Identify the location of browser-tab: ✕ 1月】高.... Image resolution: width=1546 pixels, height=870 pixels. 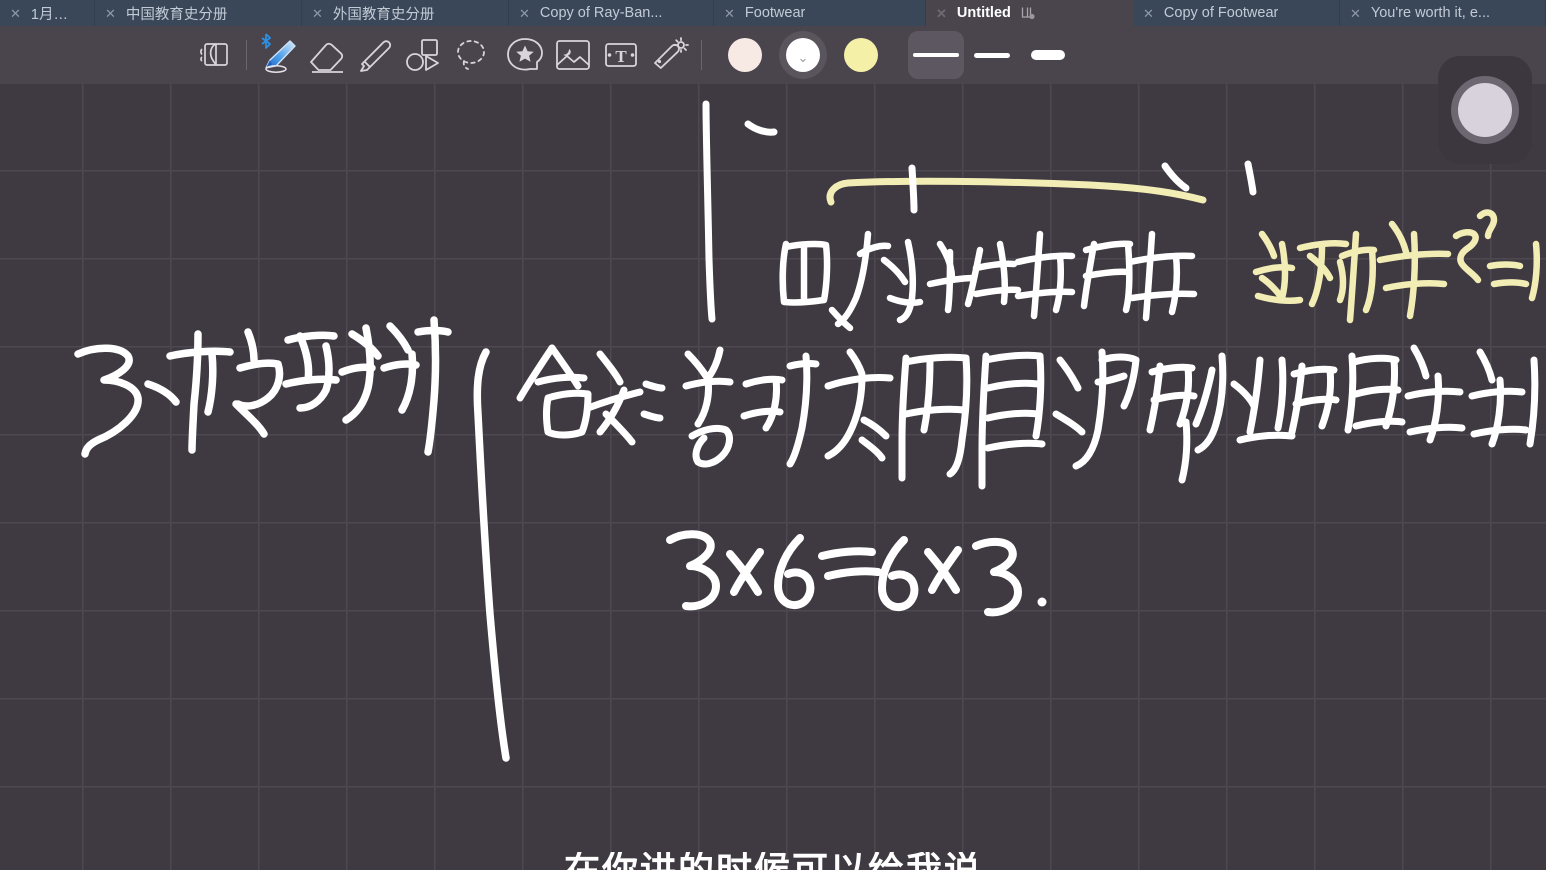
(47, 13).